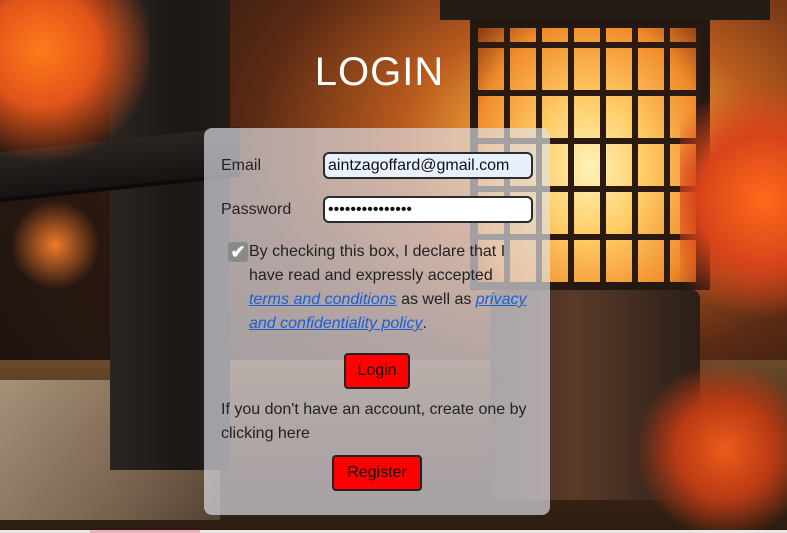 Image resolution: width=787 pixels, height=533 pixels. I want to click on register-button: Register, so click(377, 473).